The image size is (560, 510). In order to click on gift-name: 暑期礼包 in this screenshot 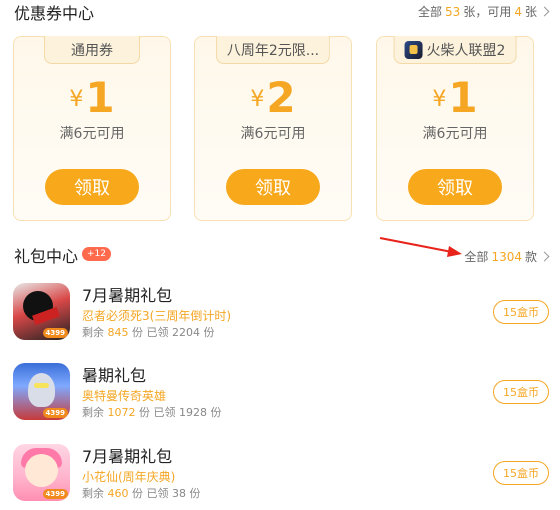, I will do `click(114, 375)`.